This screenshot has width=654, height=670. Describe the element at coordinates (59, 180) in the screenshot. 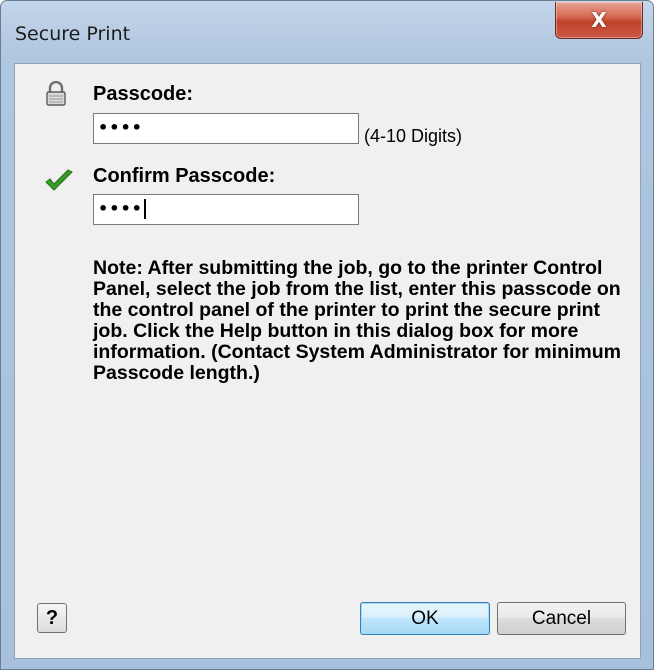

I see `checkmark-icon` at that location.